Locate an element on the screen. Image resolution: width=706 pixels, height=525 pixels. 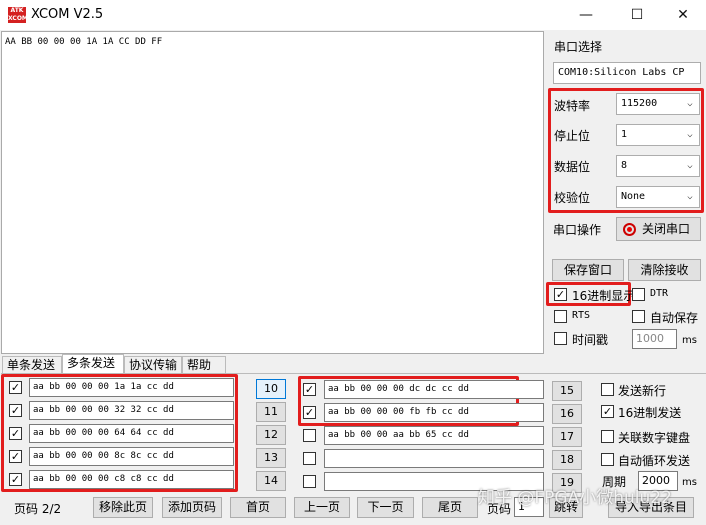
port-status-icon is located at coordinates (629, 229).